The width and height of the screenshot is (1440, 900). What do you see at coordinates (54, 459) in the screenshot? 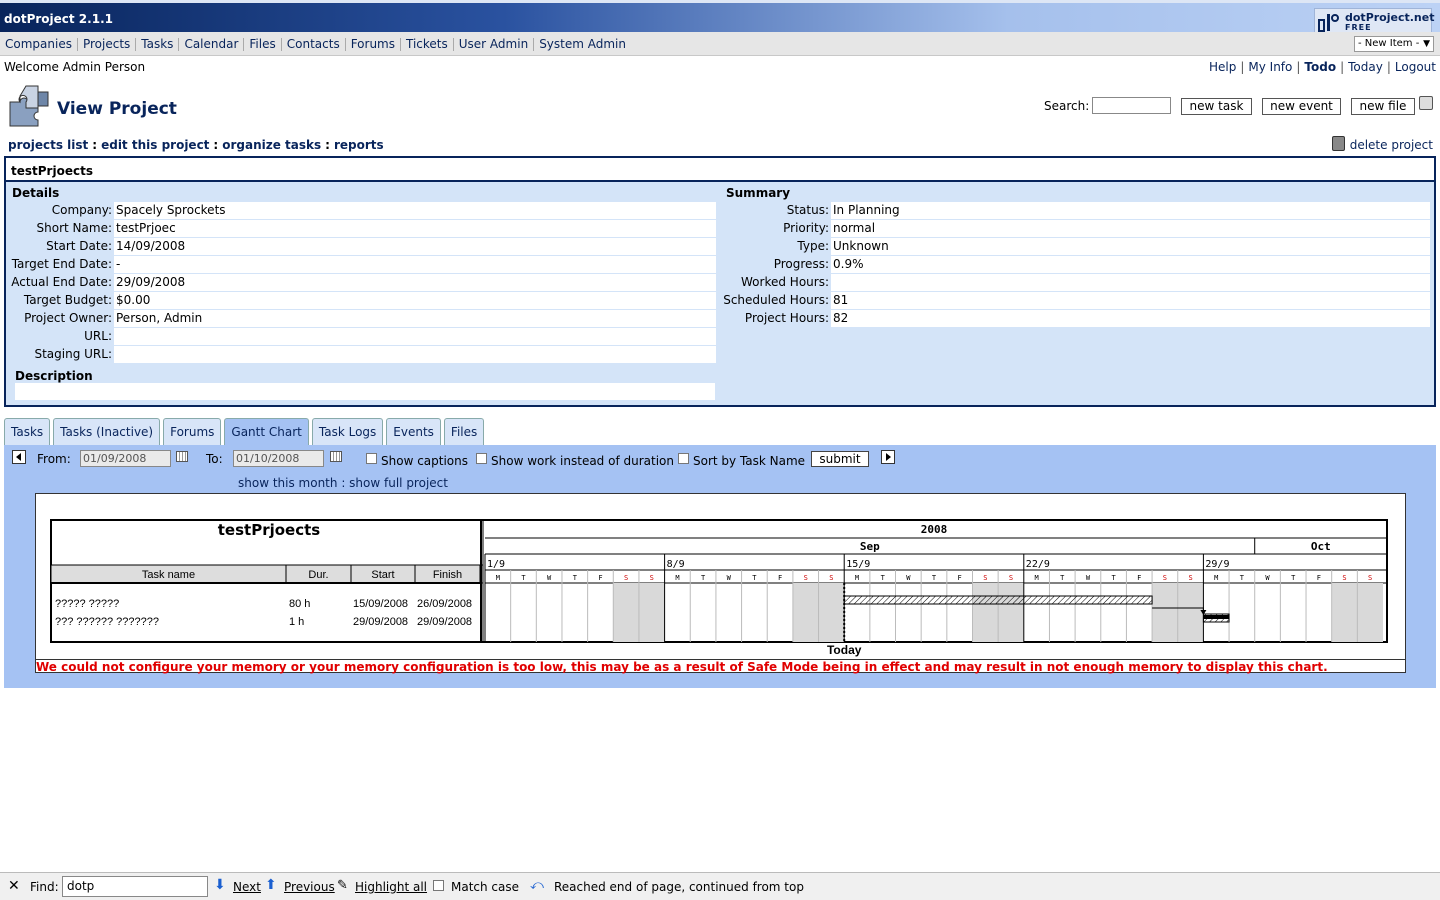
I see `from-label: From:` at bounding box center [54, 459].